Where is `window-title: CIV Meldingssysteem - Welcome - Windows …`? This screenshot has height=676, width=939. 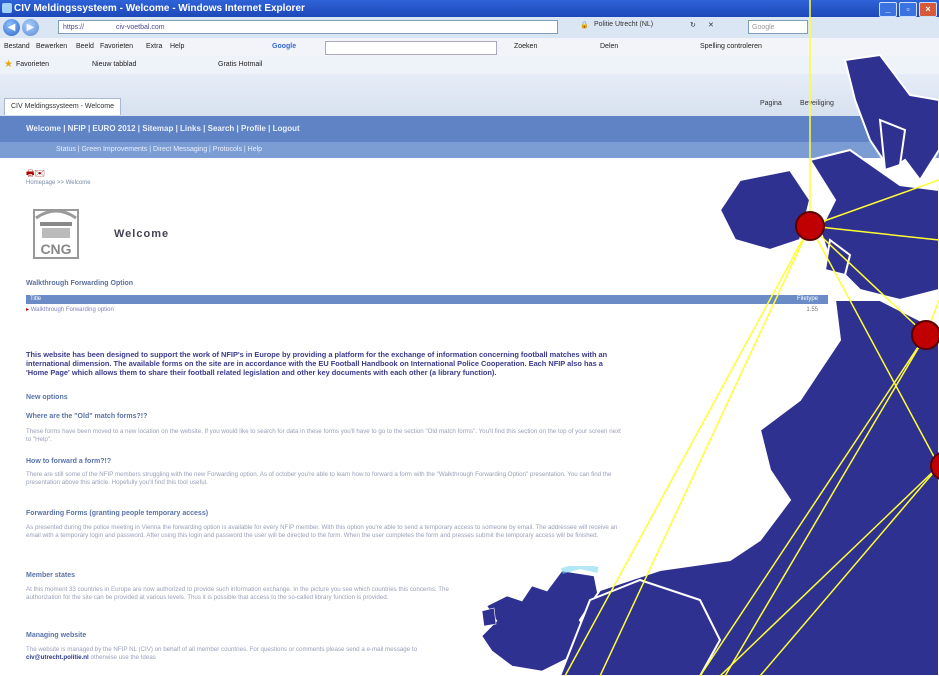 window-title: CIV Meldingssysteem - Welcome - Windows … is located at coordinates (159, 8).